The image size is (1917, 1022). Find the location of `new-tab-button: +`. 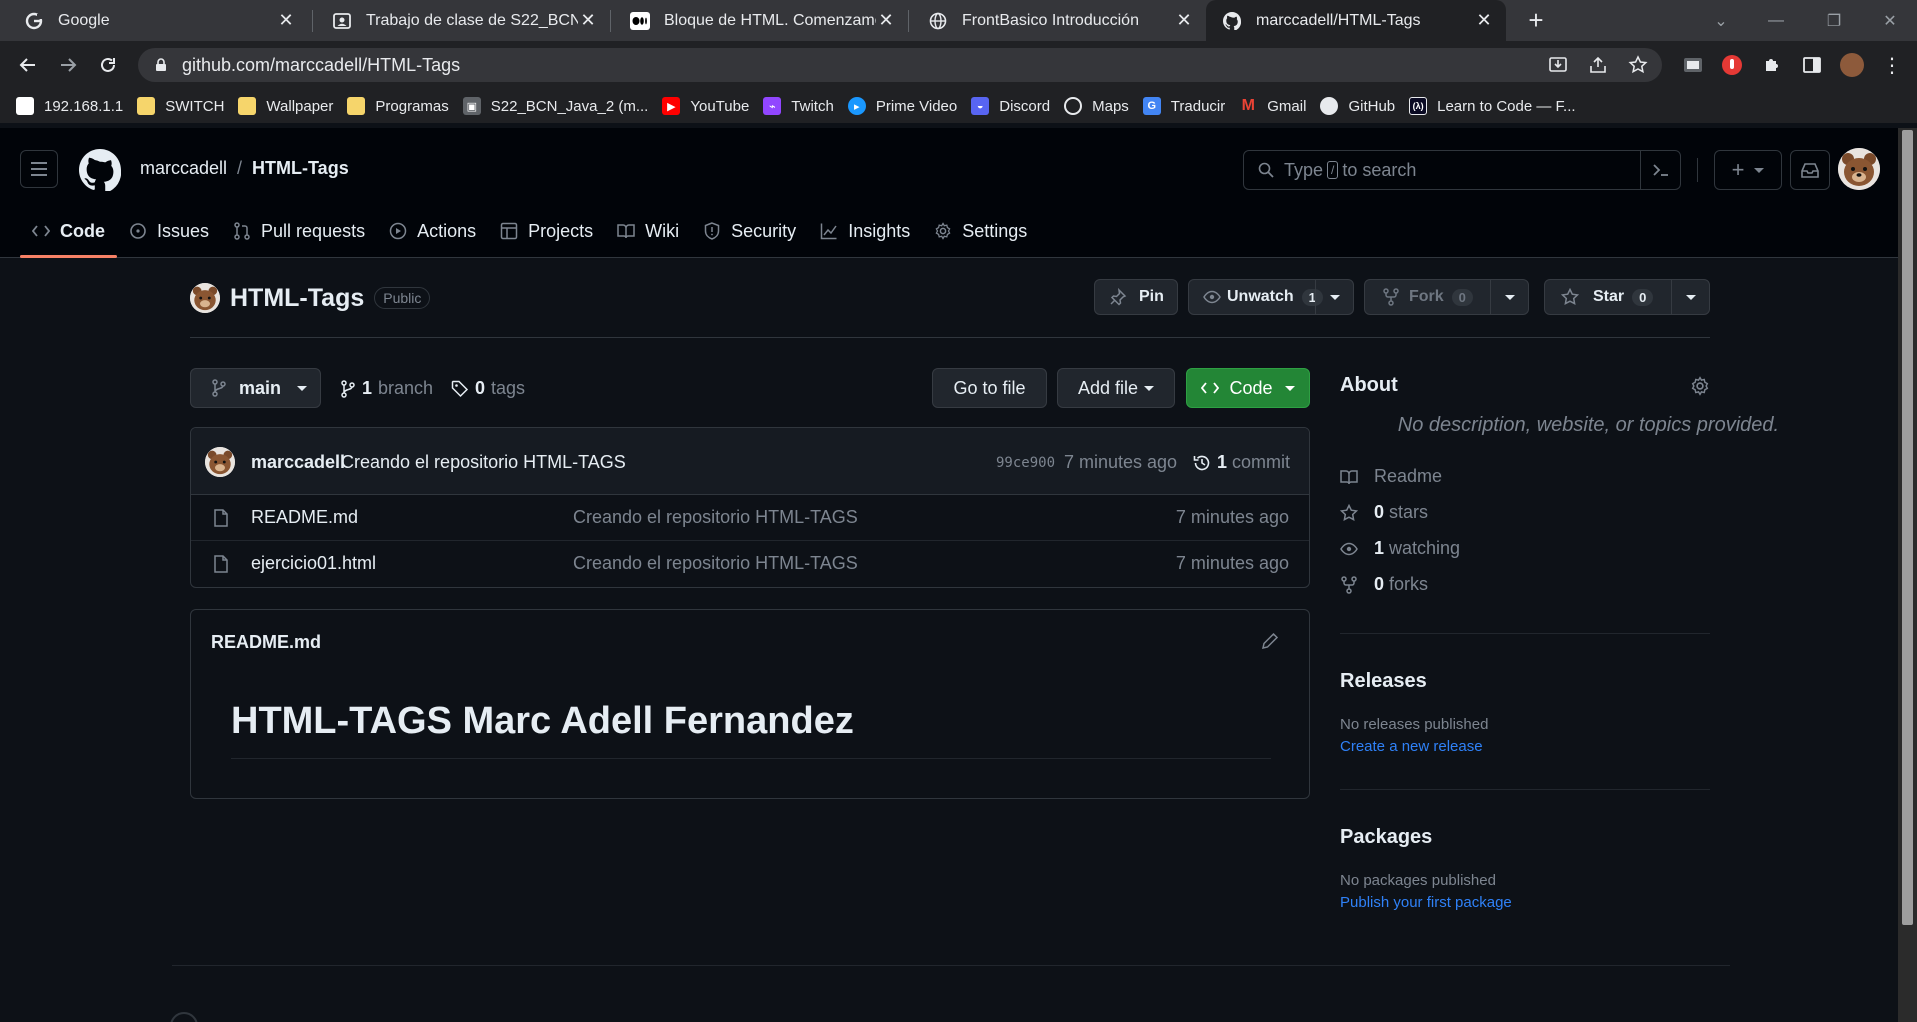

new-tab-button: + is located at coordinates (1536, 20).